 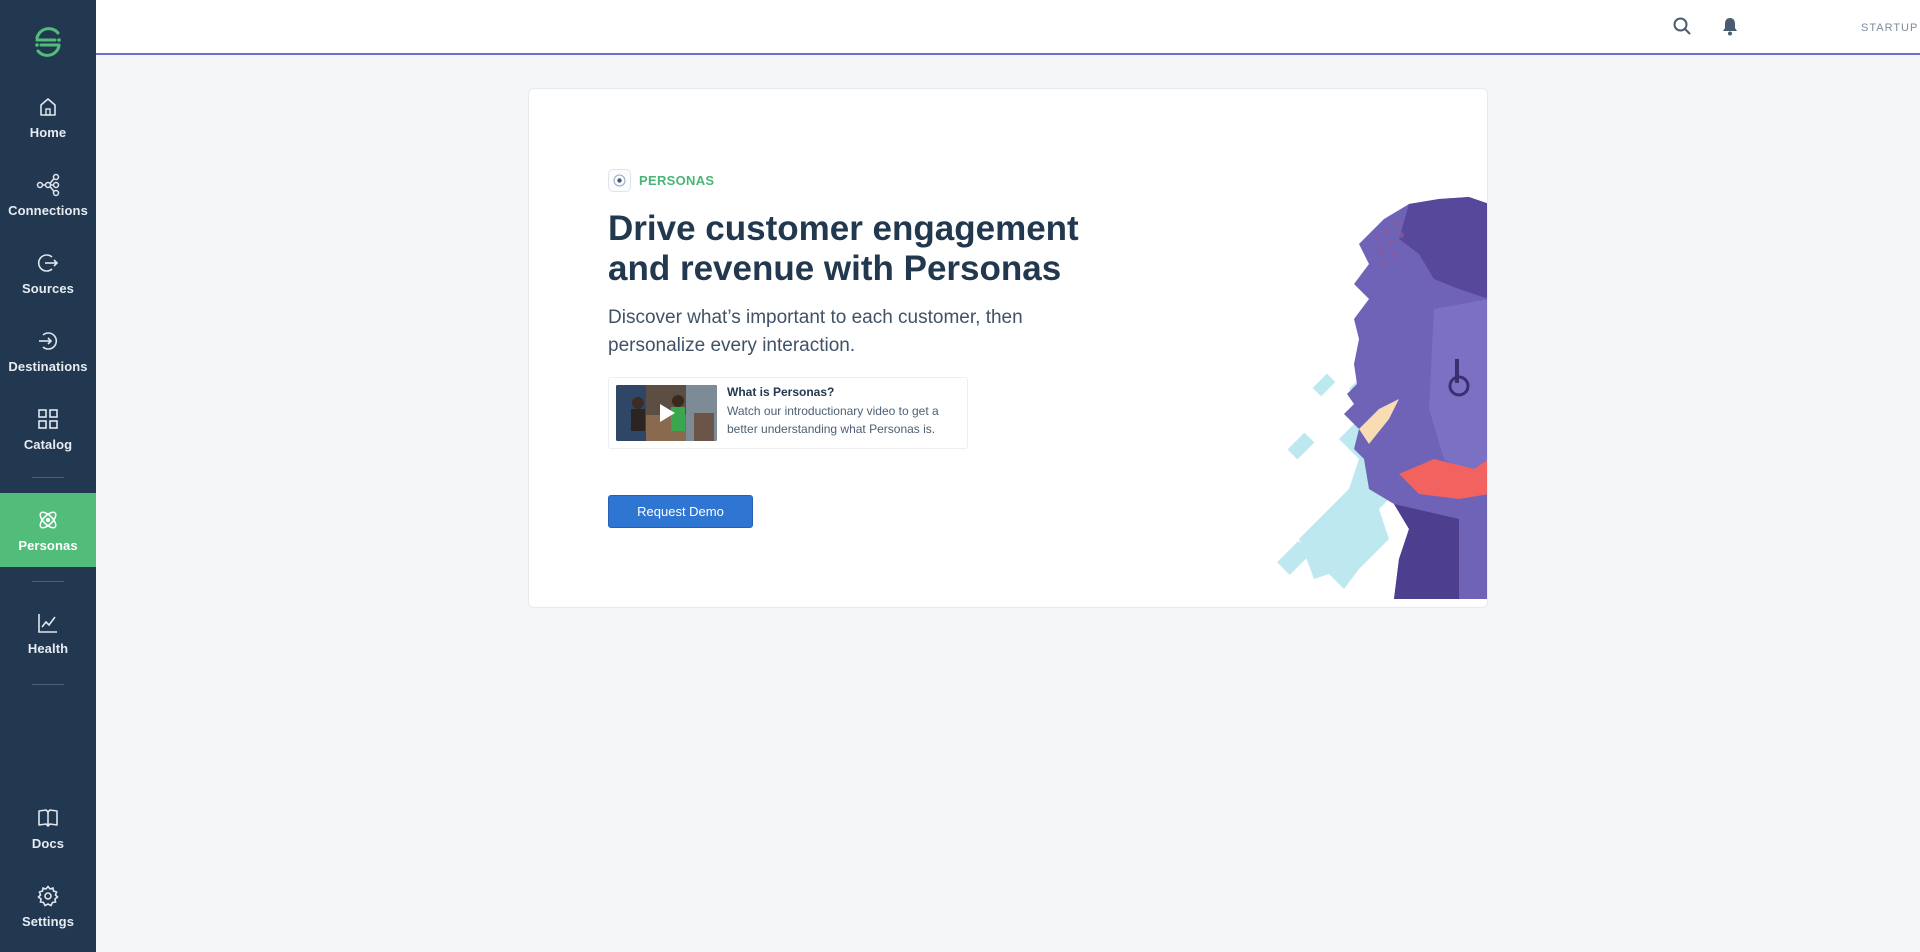 I want to click on destinations-icon, so click(x=48, y=341).